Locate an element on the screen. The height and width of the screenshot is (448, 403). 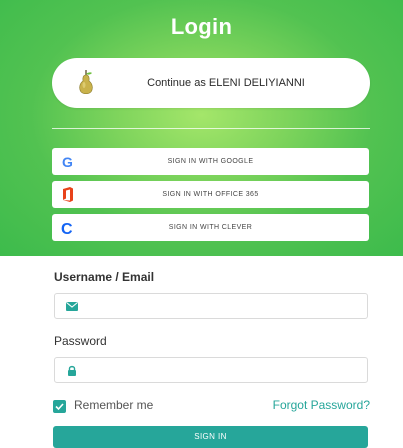
divider is located at coordinates (211, 128).